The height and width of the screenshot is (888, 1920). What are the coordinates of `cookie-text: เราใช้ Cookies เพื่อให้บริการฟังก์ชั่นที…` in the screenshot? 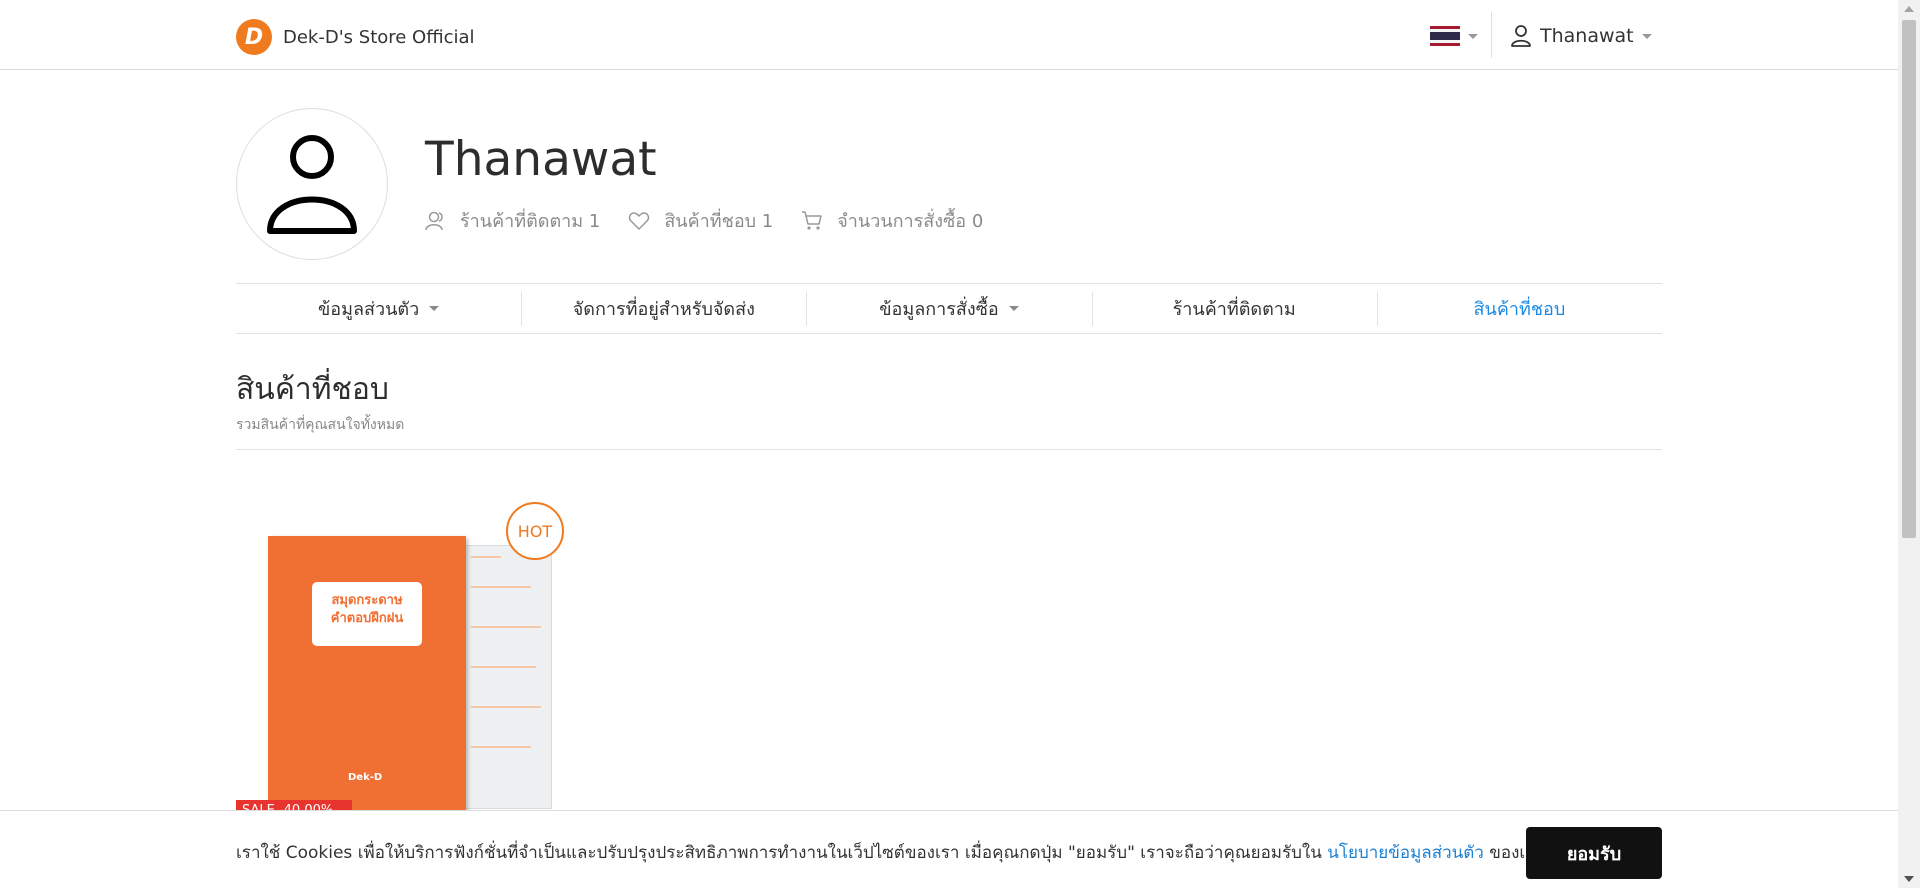 It's located at (779, 853).